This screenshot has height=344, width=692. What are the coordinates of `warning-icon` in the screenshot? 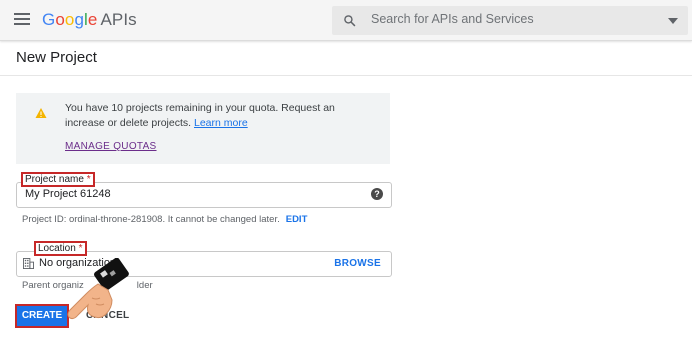 It's located at (41, 113).